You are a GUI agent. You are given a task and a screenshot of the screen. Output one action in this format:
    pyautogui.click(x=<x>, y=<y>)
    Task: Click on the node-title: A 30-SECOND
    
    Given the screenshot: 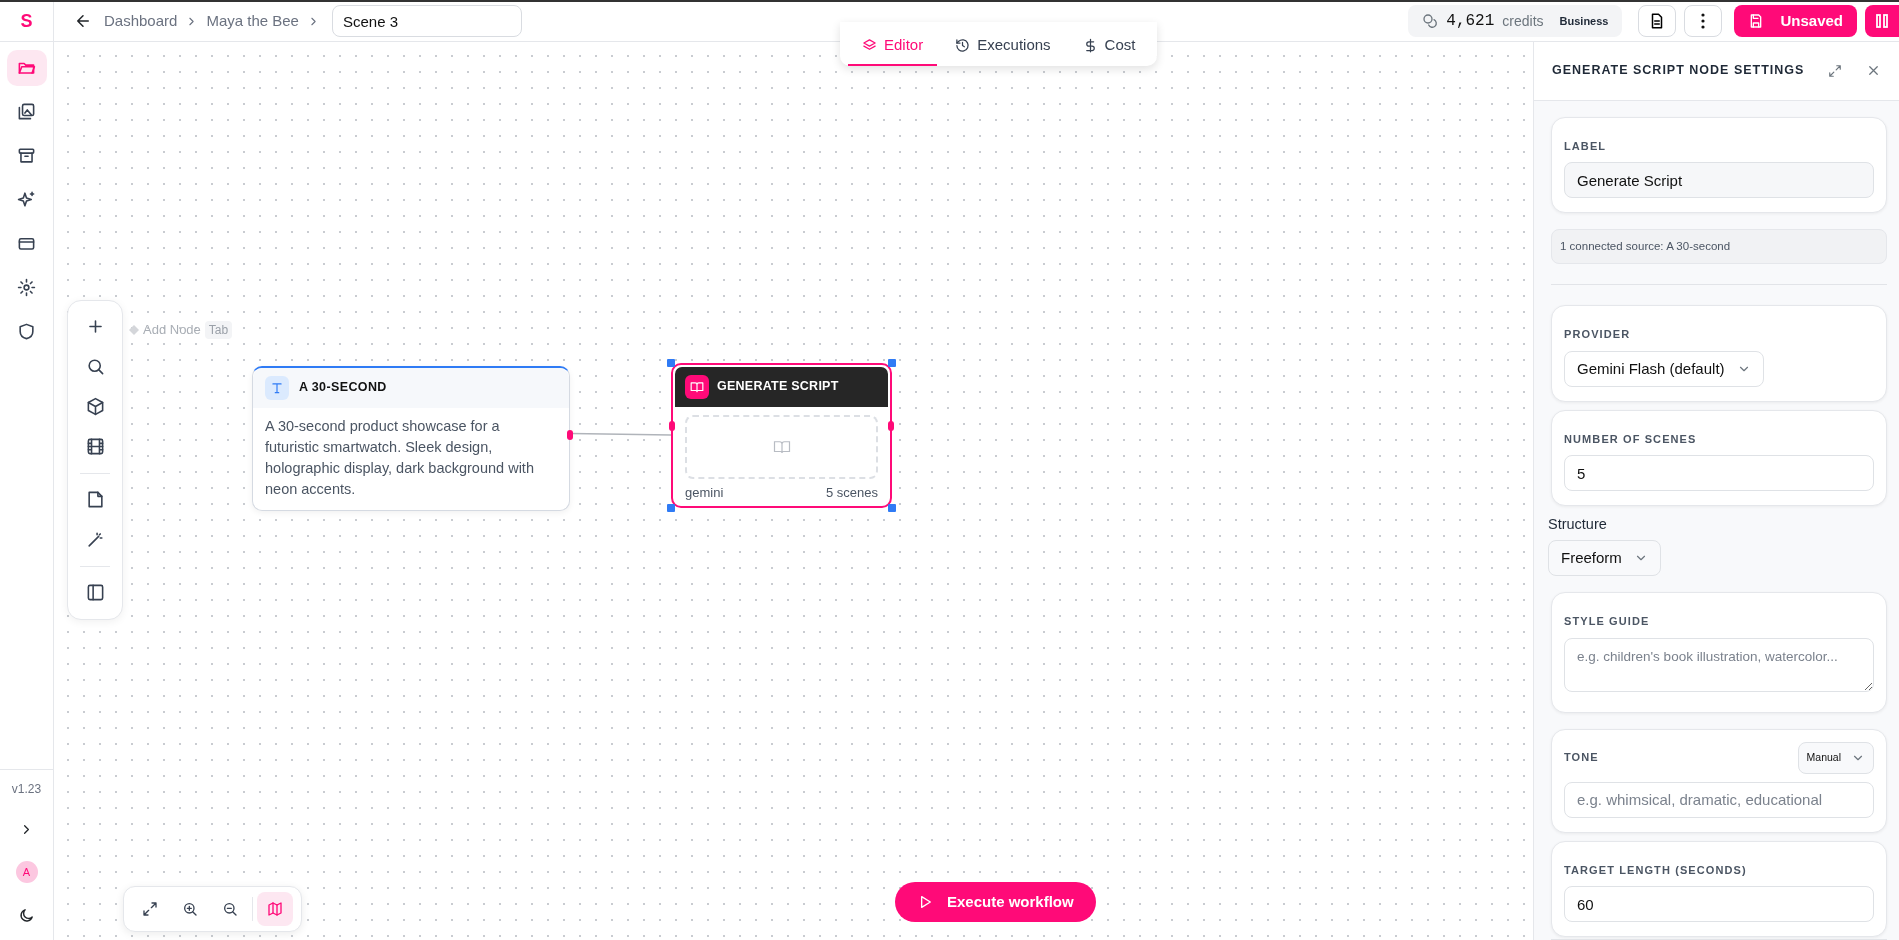 What is the action you would take?
    pyautogui.click(x=343, y=388)
    